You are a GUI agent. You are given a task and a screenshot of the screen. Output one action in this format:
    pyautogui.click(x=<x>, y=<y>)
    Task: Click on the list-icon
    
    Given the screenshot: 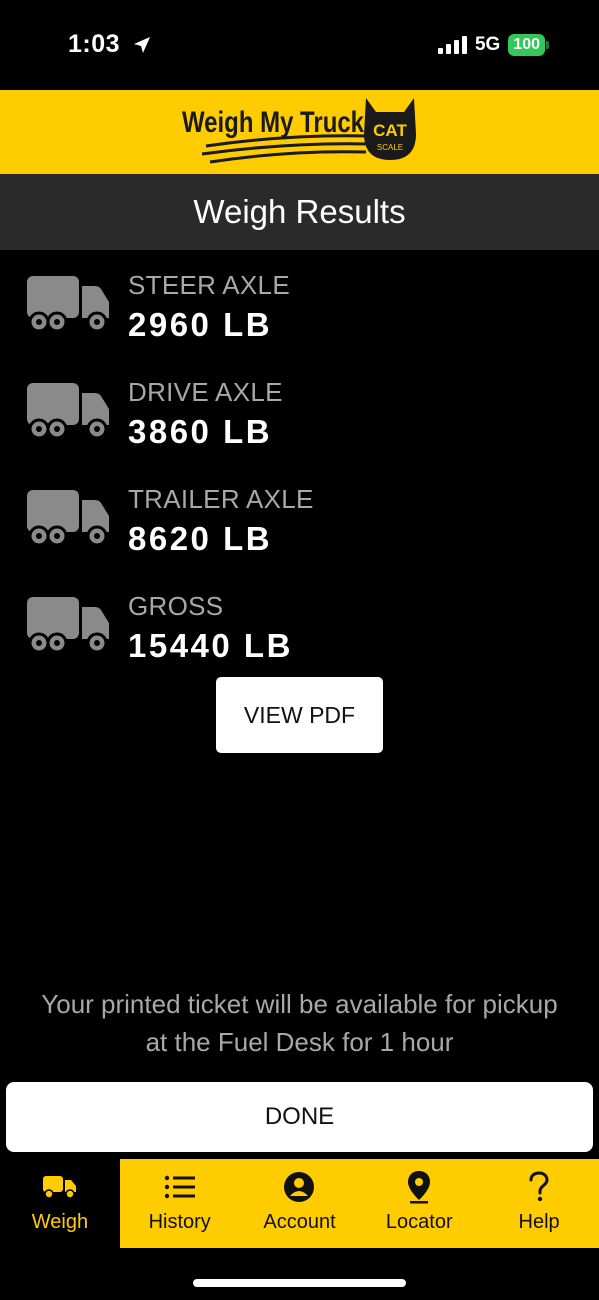 What is the action you would take?
    pyautogui.click(x=180, y=1187)
    